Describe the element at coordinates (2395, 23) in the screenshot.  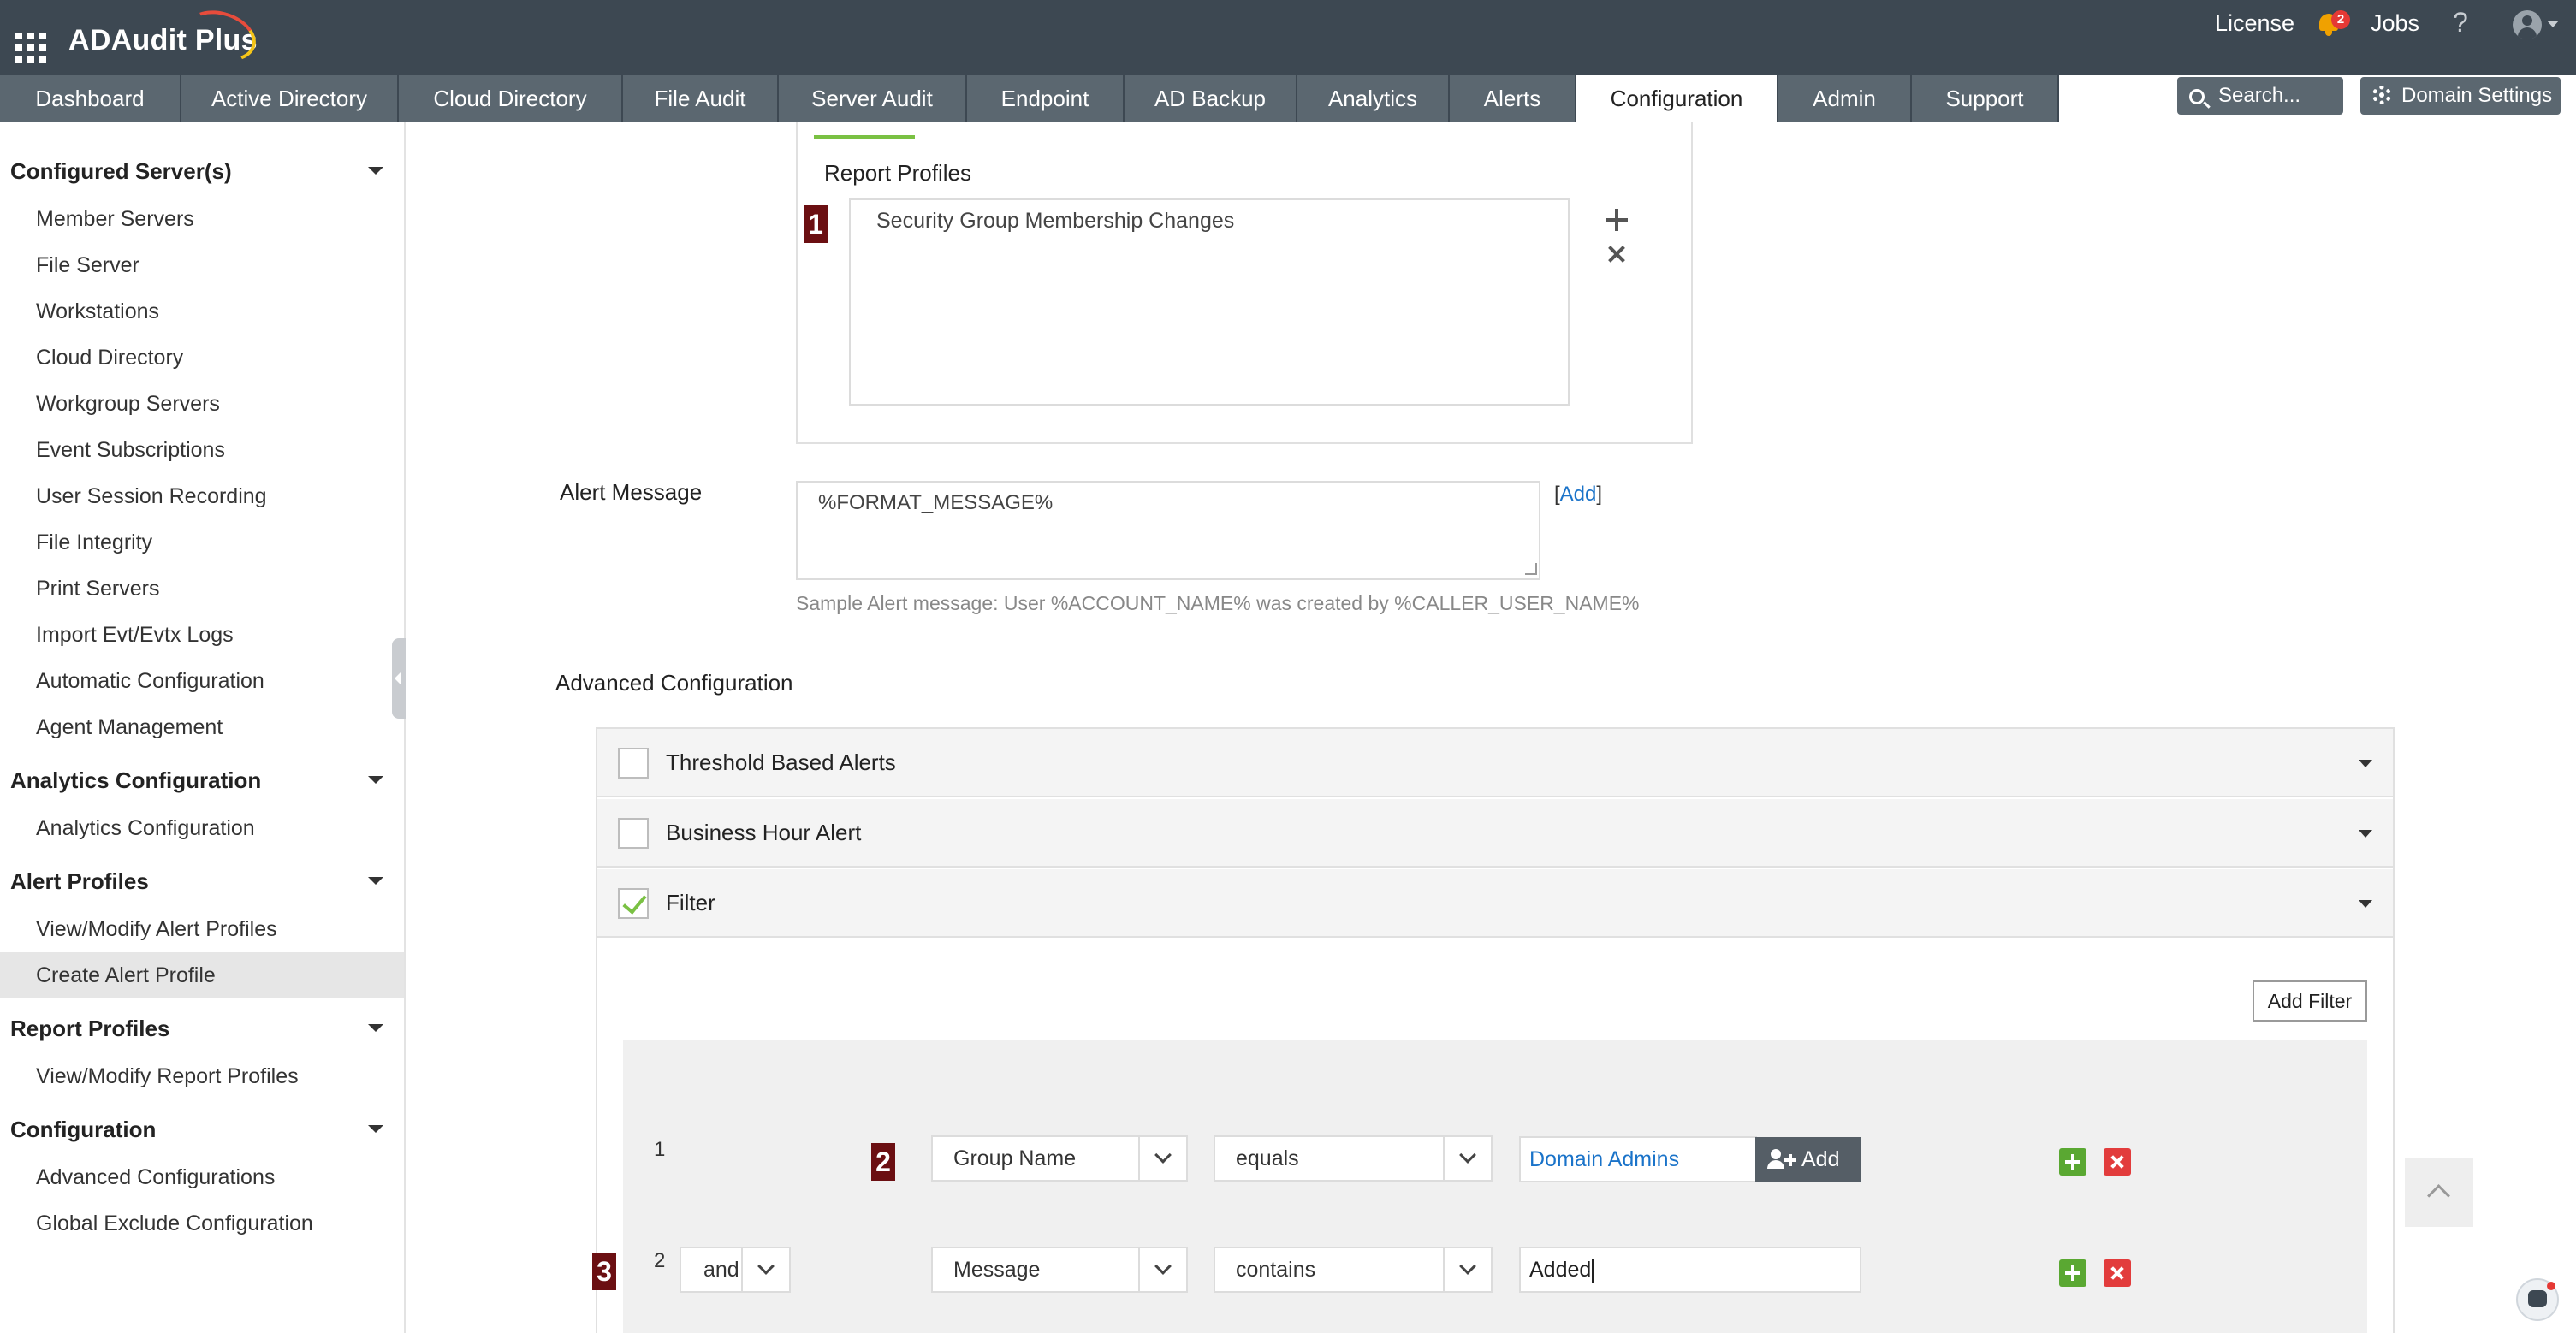
I see `jobs-link: Jobs` at that location.